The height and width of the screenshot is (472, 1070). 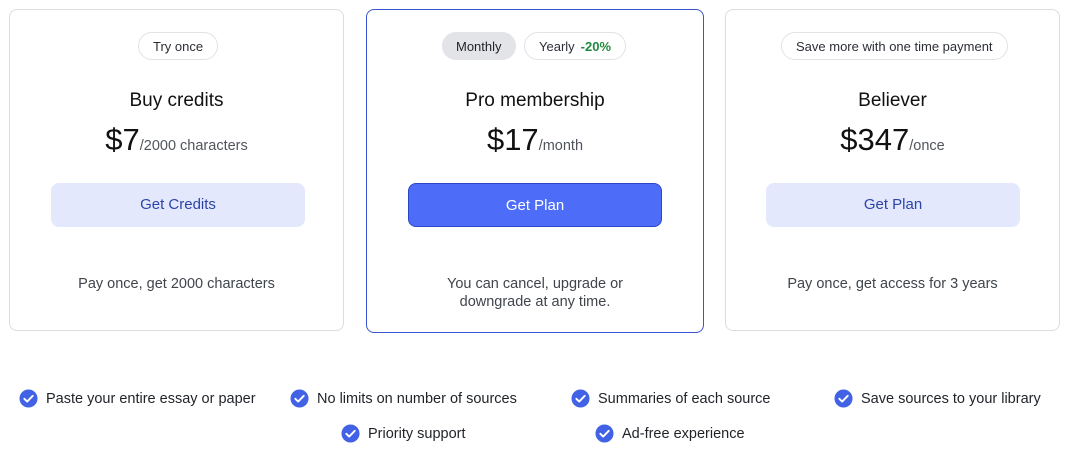 What do you see at coordinates (892, 284) in the screenshot?
I see `plan-description: Pay once, get access for 3 years` at bounding box center [892, 284].